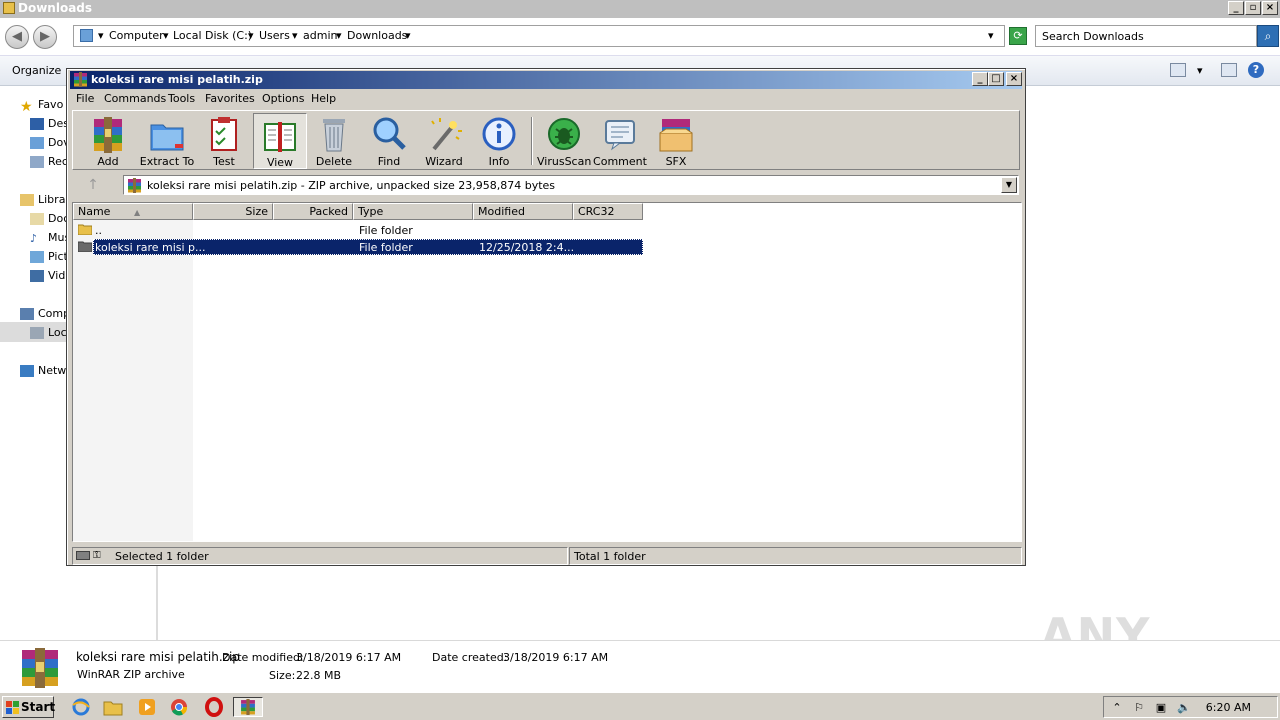  What do you see at coordinates (349, 657) in the screenshot?
I see `details-date-modified: 3/18/2019 6:17 AM` at bounding box center [349, 657].